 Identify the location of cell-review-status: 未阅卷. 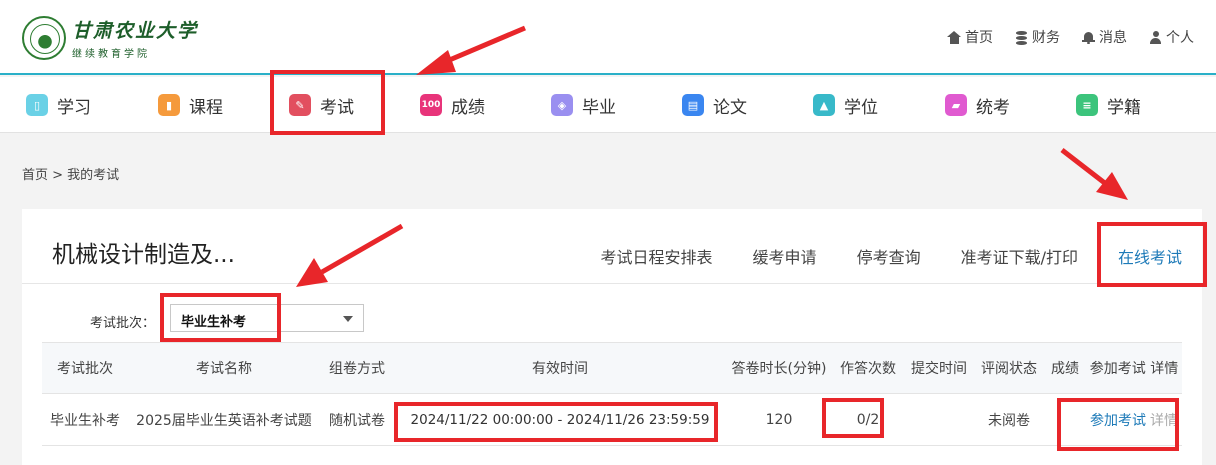
(1009, 419).